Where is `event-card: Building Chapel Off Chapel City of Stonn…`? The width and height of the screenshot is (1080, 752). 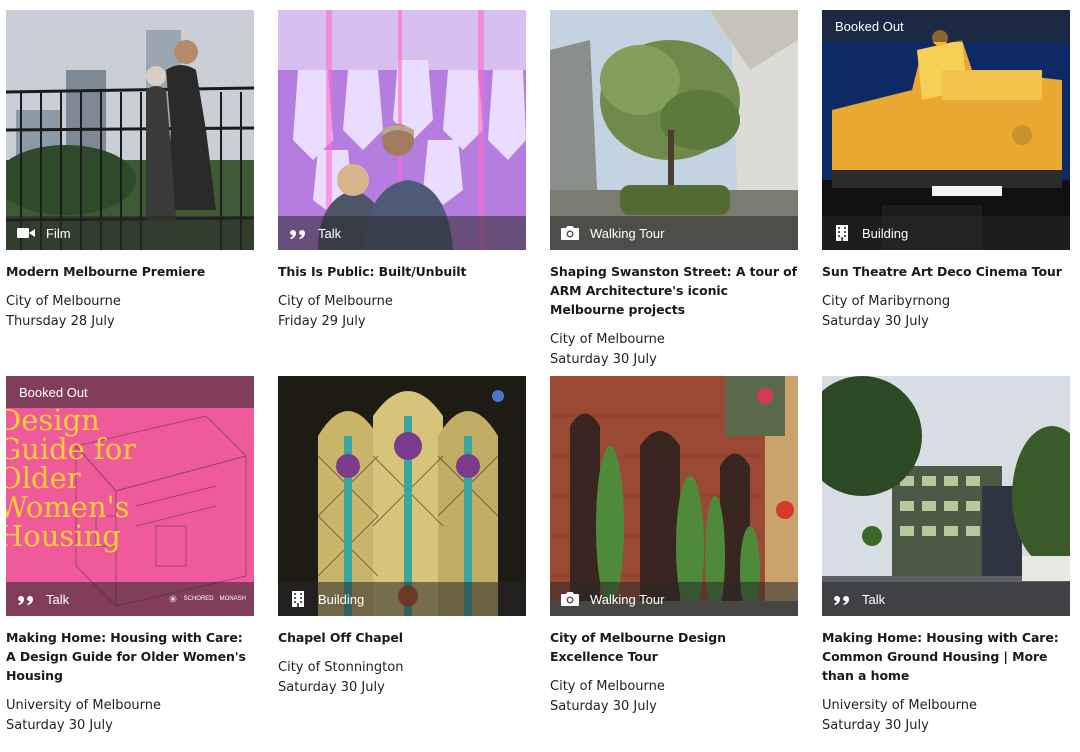 event-card: Building Chapel Off Chapel City of Stonn… is located at coordinates (402, 537).